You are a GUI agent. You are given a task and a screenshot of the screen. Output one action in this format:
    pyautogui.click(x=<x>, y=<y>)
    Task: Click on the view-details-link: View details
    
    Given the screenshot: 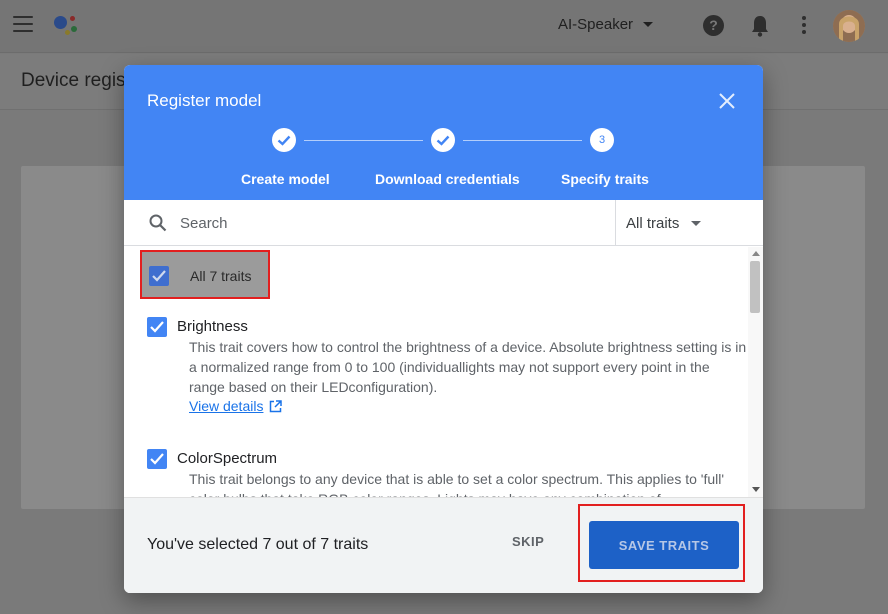 What is the action you would take?
    pyautogui.click(x=236, y=406)
    